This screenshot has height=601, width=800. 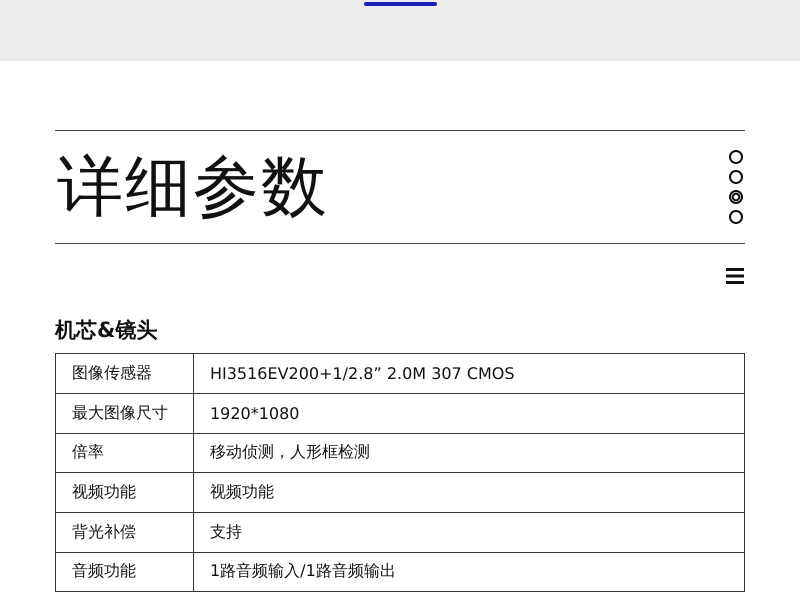 What do you see at coordinates (125, 453) in the screenshot?
I see `table-cell: 倍率` at bounding box center [125, 453].